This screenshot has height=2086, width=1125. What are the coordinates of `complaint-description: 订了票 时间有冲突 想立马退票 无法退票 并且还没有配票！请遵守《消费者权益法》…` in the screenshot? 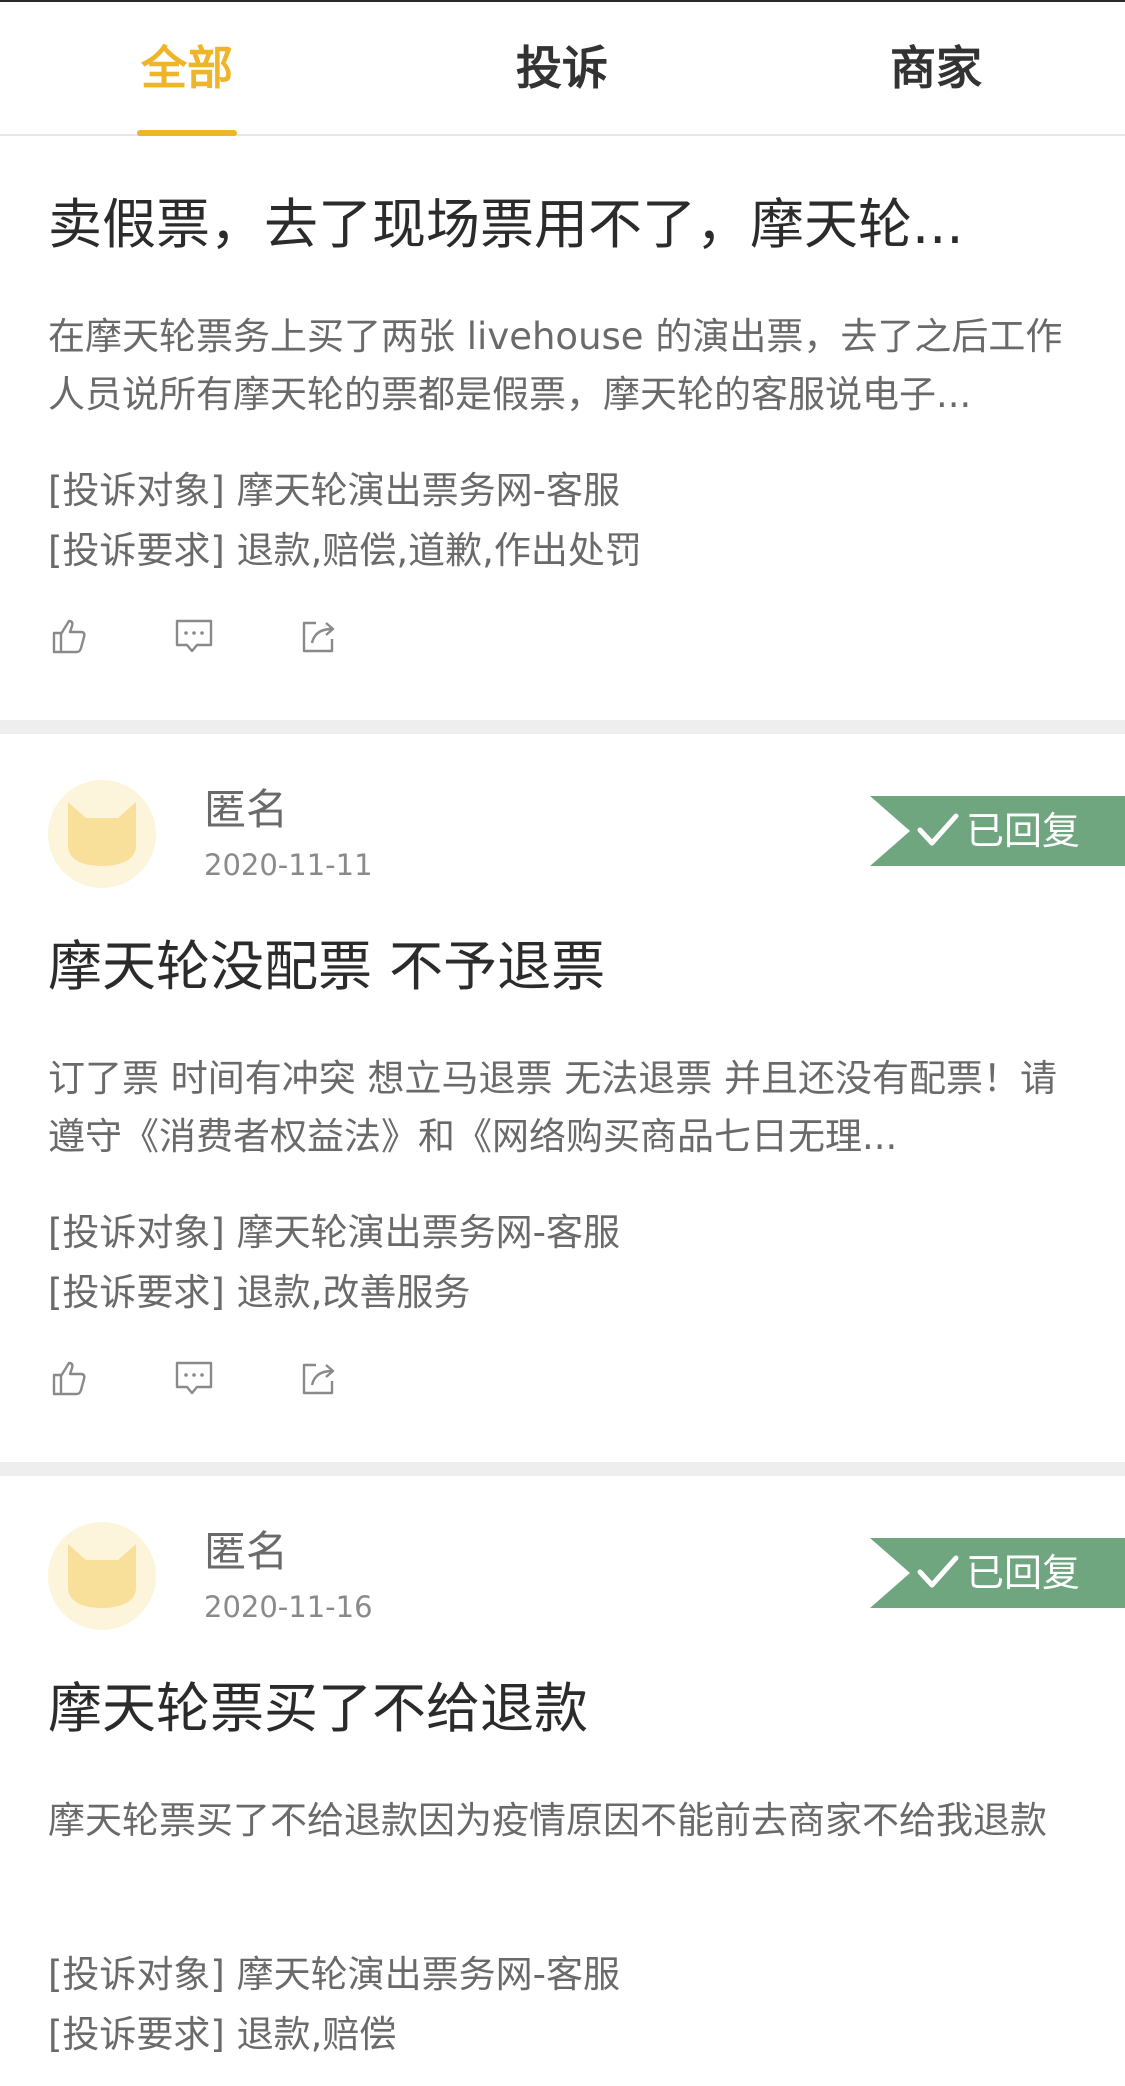 It's located at (553, 1107).